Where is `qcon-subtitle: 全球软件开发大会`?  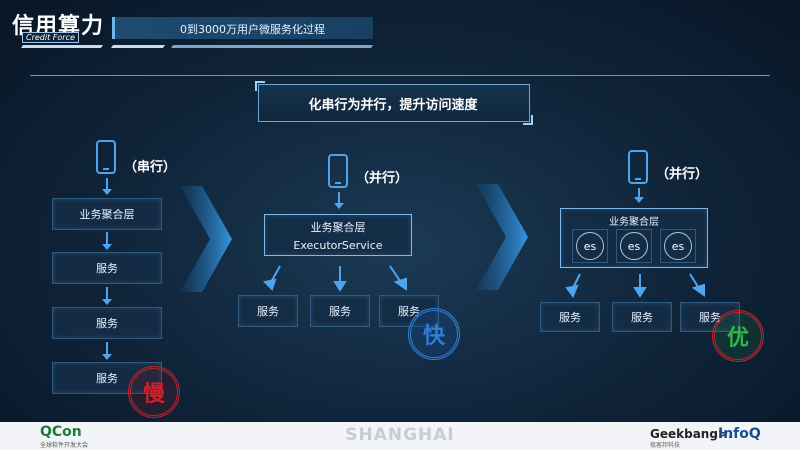 qcon-subtitle: 全球软件开发大会 is located at coordinates (64, 445).